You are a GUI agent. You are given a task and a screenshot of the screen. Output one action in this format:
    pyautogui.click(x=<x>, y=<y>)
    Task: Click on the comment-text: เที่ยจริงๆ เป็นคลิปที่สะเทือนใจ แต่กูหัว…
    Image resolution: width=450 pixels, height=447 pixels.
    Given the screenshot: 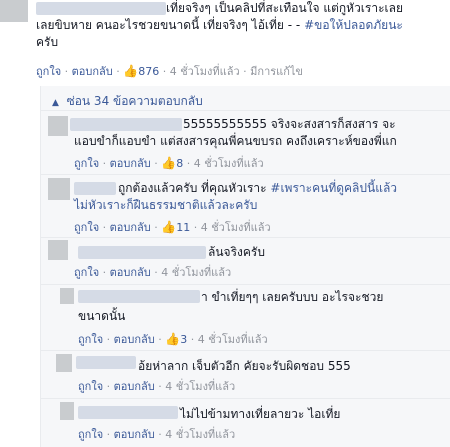 What is the action you would take?
    pyautogui.click(x=285, y=8)
    